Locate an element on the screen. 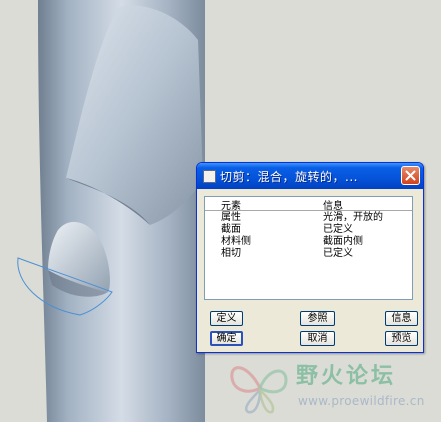  define-button: 定义 is located at coordinates (226, 318).